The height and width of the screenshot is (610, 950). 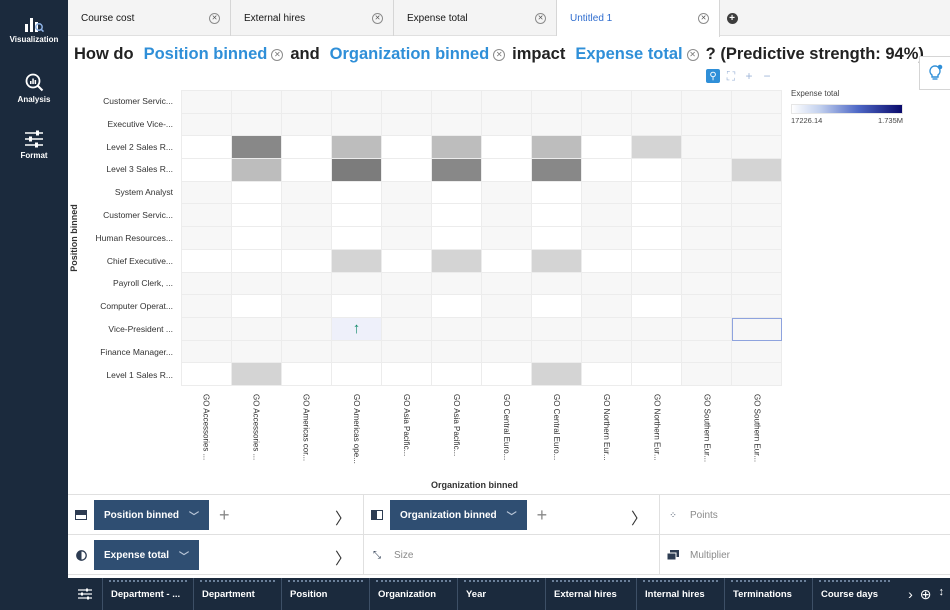 I want to click on multiplier-slot: Multiplier, so click(x=805, y=555).